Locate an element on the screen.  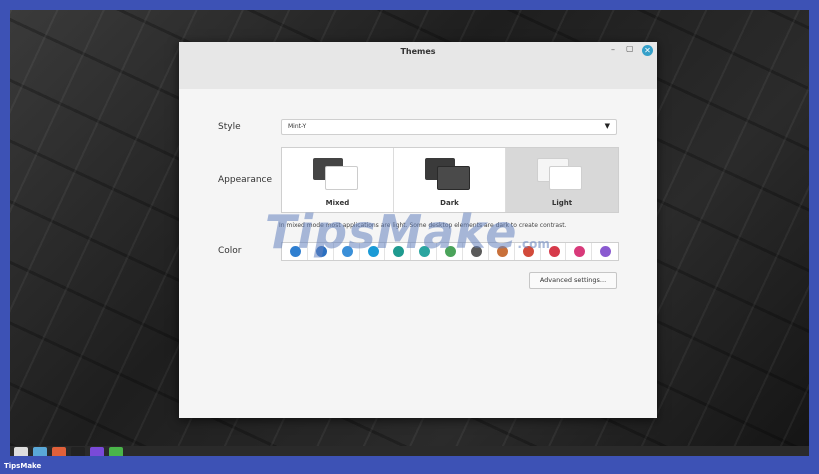
maximize-icon: ▢ is located at coordinates (630, 48).